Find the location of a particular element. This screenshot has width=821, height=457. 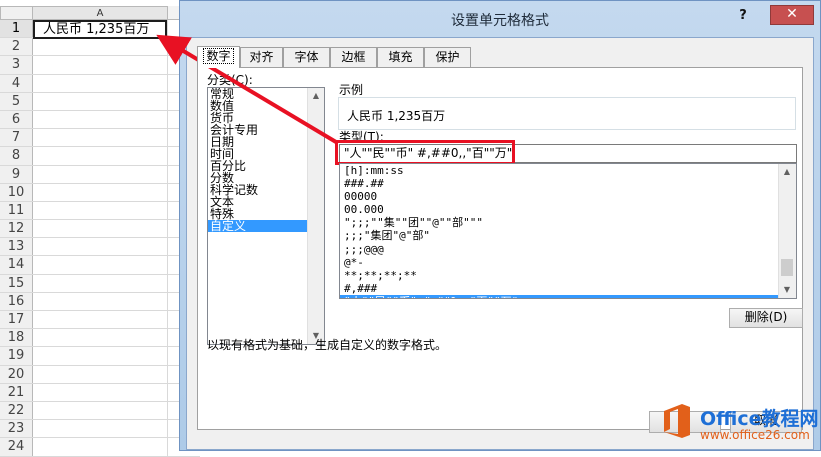

tab-font: 字体 is located at coordinates (306, 57).